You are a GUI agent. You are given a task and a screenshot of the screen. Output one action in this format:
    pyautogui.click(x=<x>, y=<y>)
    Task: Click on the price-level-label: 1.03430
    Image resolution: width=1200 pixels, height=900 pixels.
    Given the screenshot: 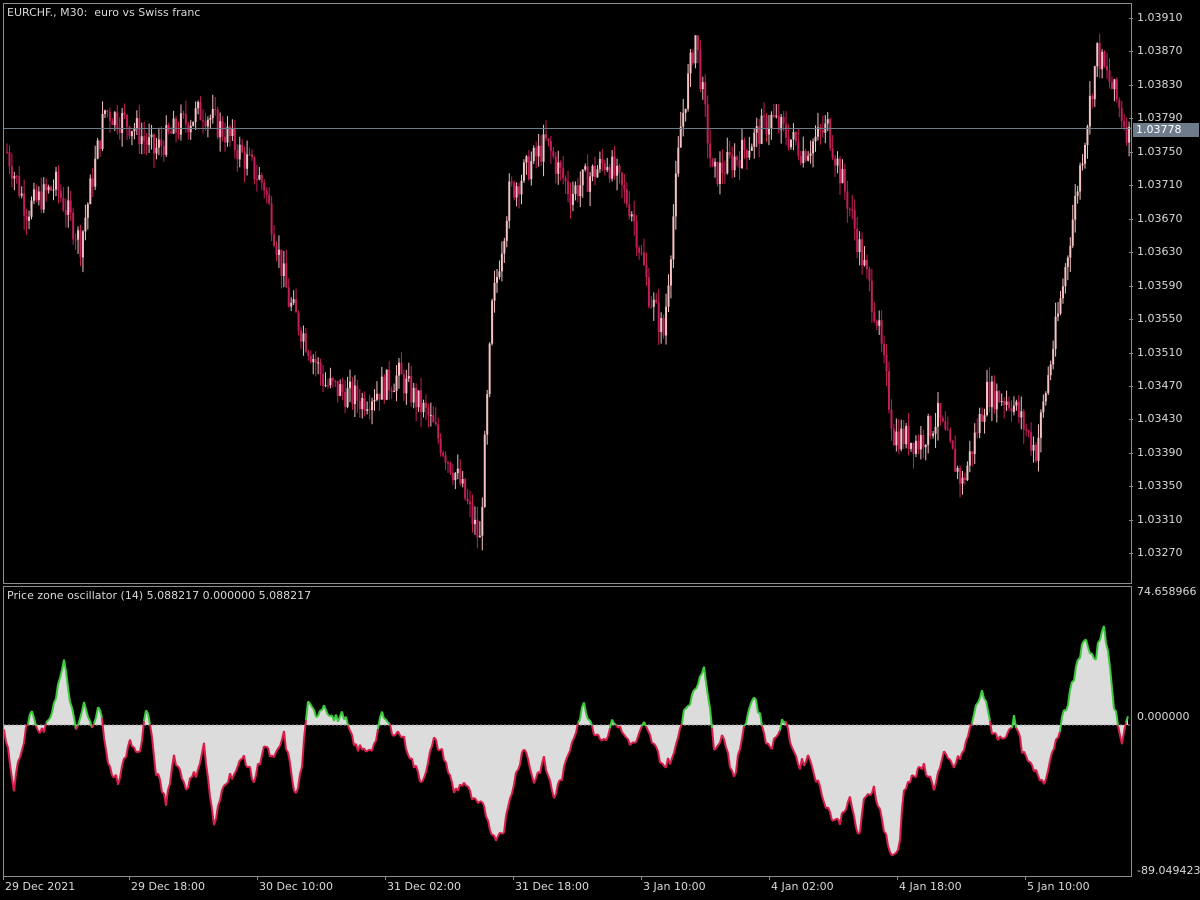 What is the action you would take?
    pyautogui.click(x=1160, y=419)
    